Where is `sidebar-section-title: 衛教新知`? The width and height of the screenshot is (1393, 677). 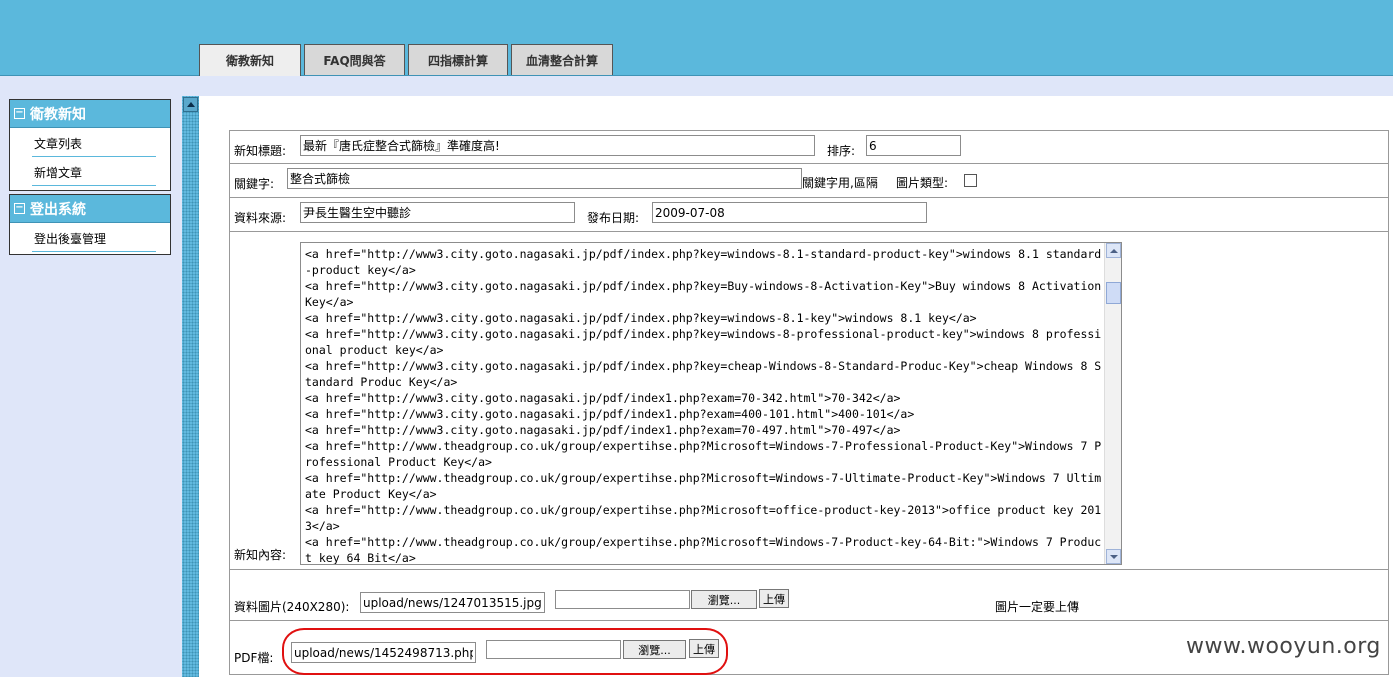 sidebar-section-title: 衛教新知 is located at coordinates (58, 114).